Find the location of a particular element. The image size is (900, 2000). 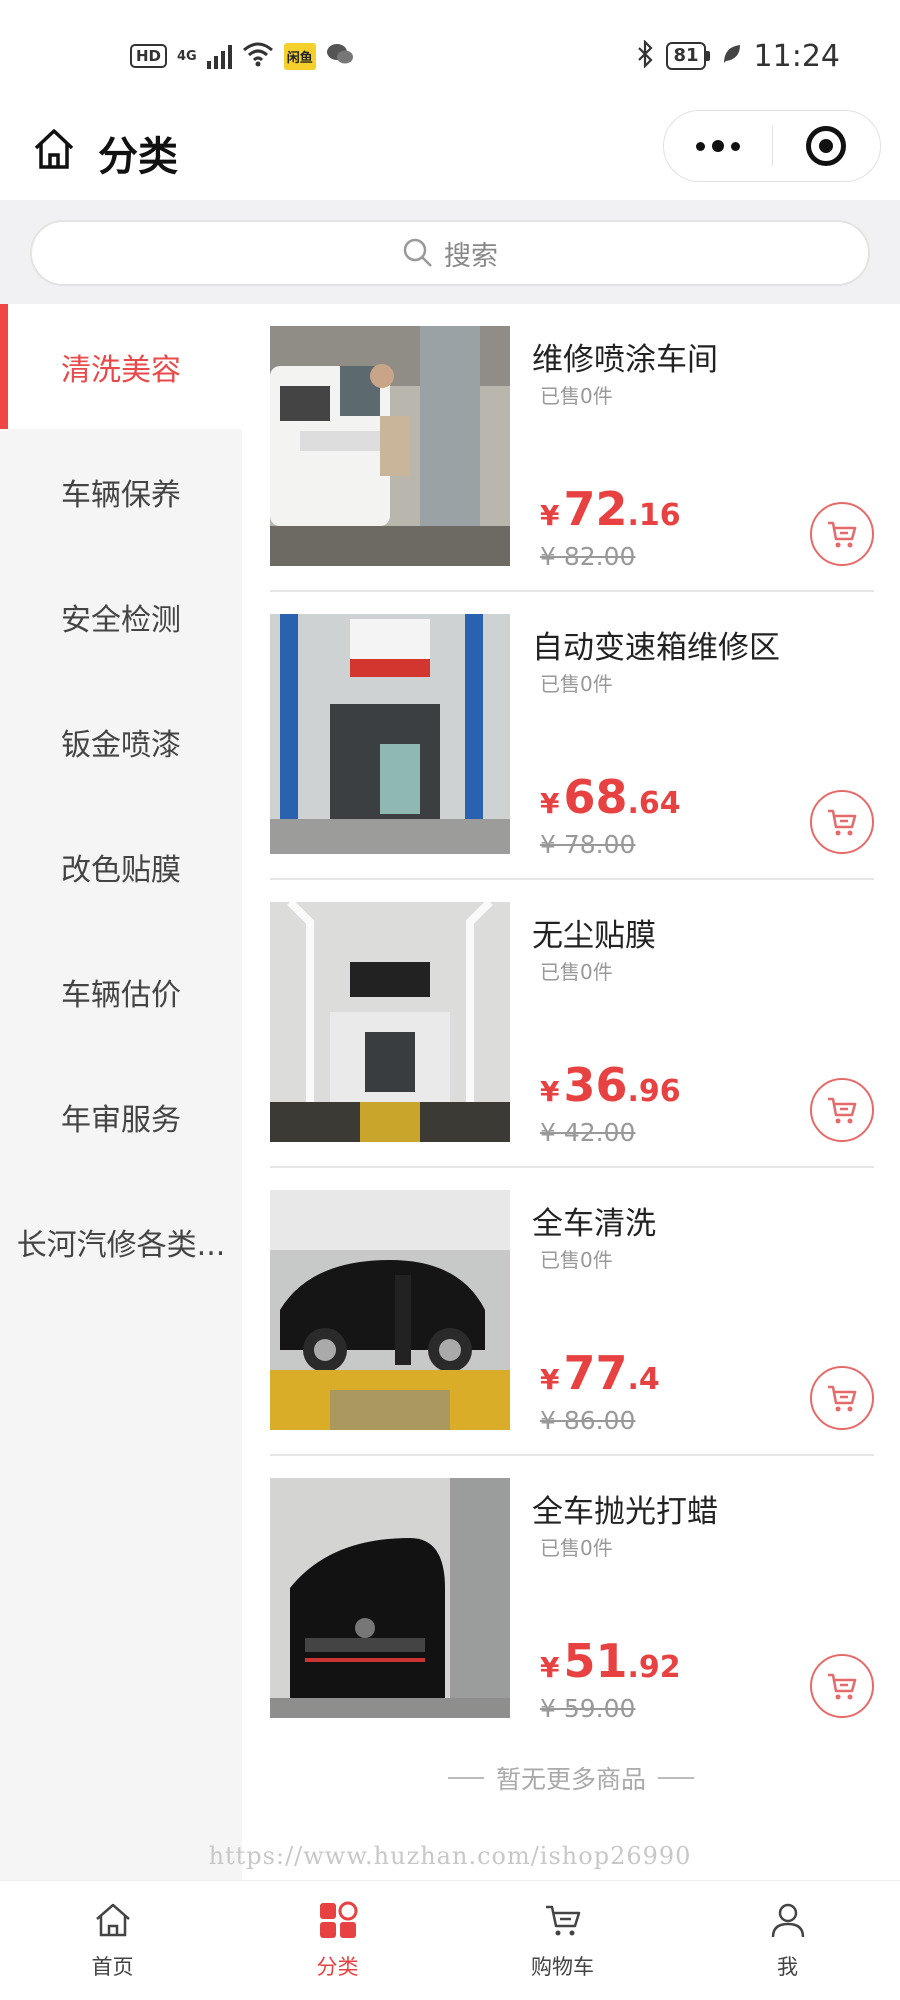

product-card: 全车抛光打蜡 已售0件 ¥51.92 ¥ 59.00 is located at coordinates (572, 1600).